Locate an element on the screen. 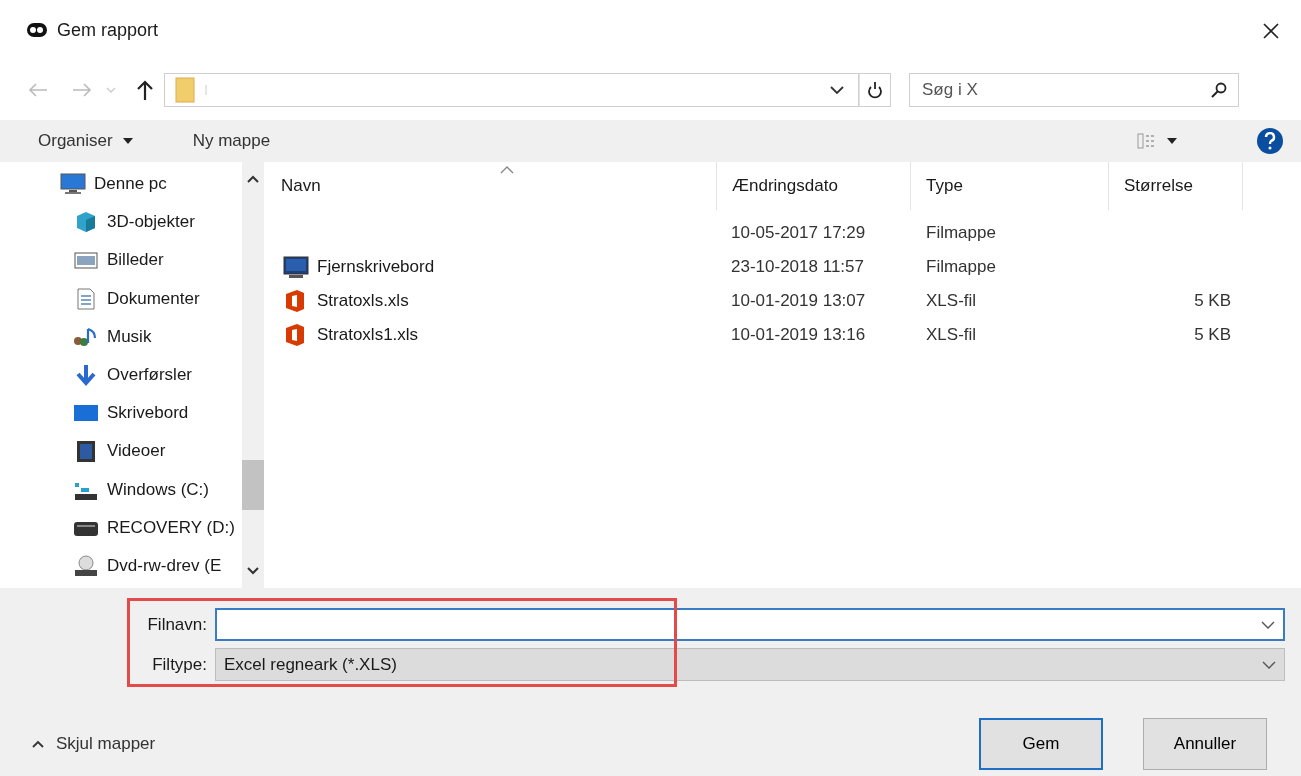 Image resolution: width=1301 pixels, height=776 pixels. tree-item: Videoer is located at coordinates (121, 451).